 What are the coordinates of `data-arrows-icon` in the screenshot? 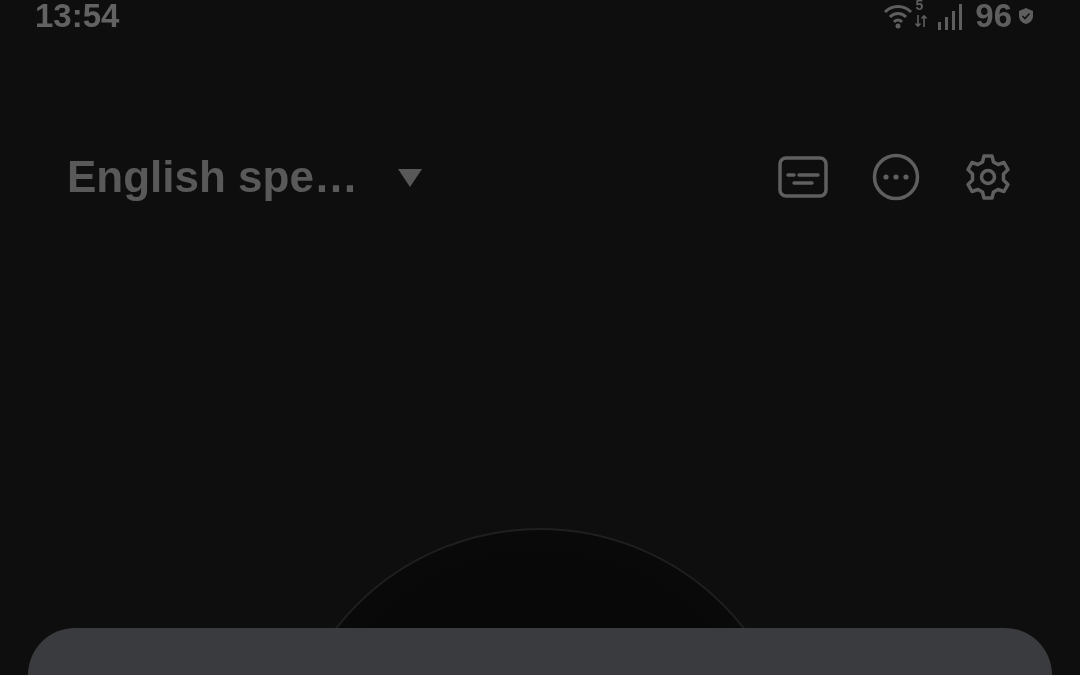 It's located at (921, 21).